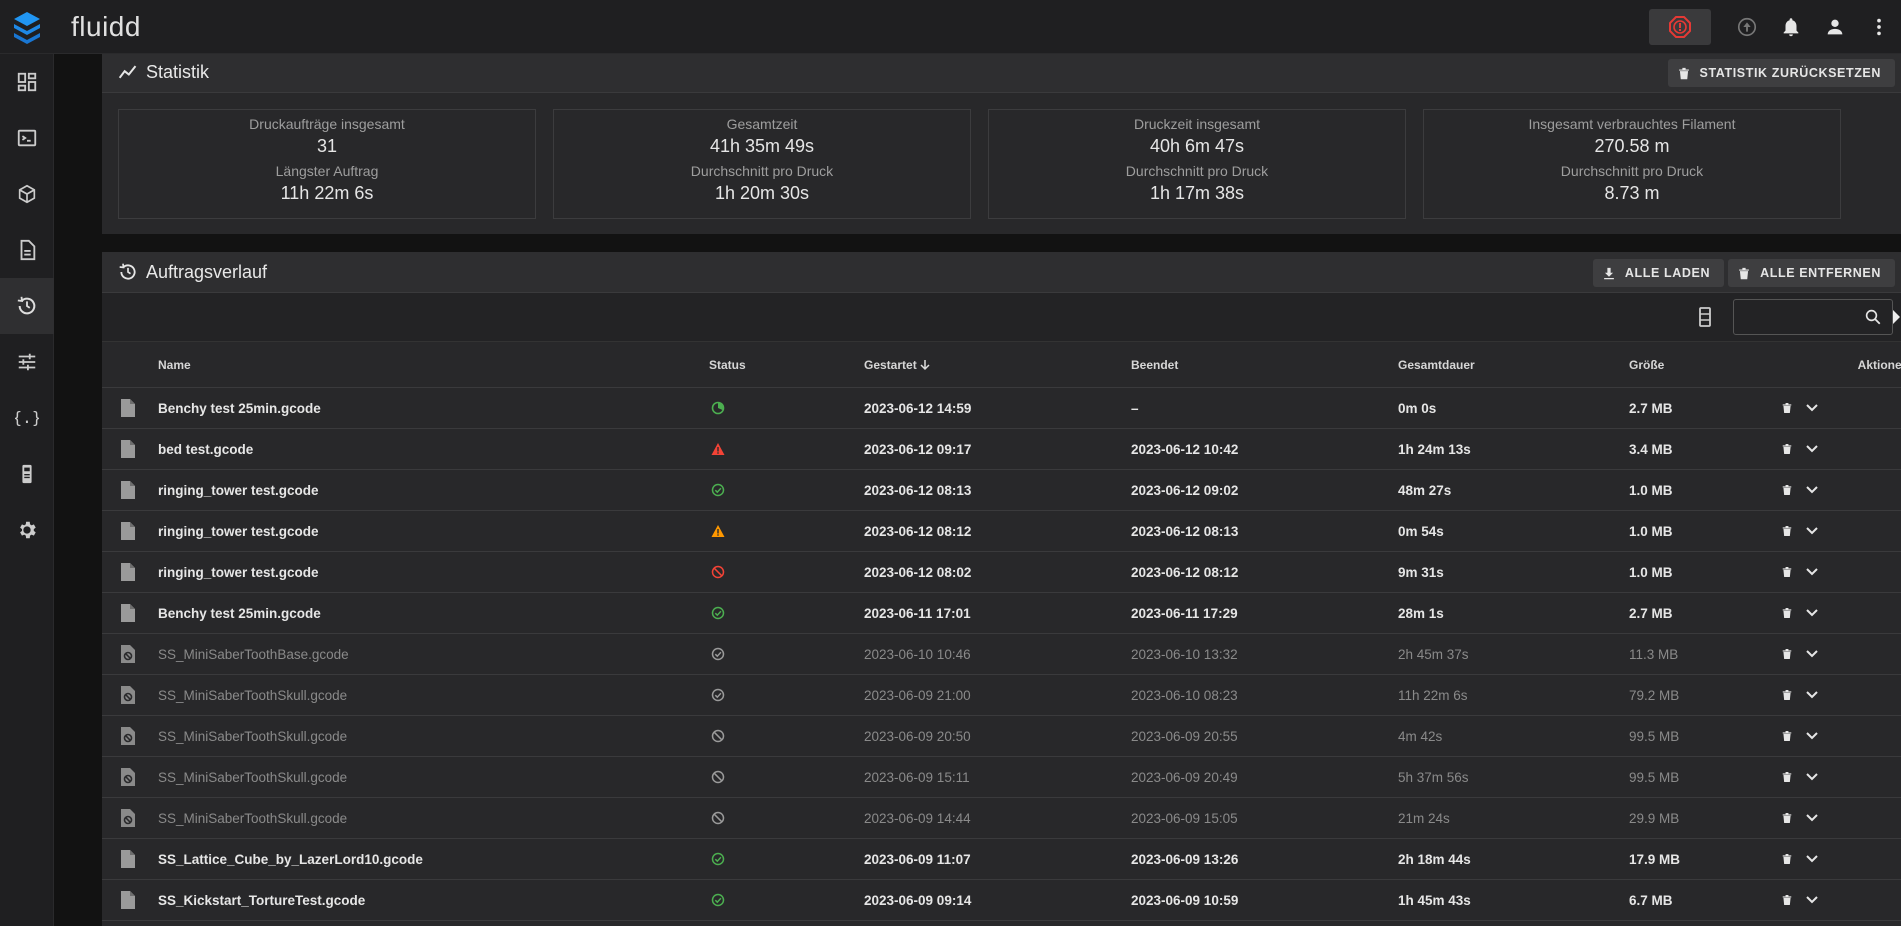  What do you see at coordinates (786, 365) in the screenshot?
I see `column-status: Status` at bounding box center [786, 365].